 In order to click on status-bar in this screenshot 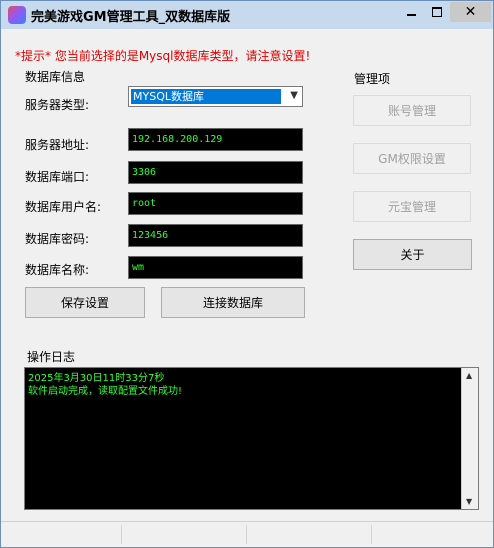, I will do `click(247, 534)`.